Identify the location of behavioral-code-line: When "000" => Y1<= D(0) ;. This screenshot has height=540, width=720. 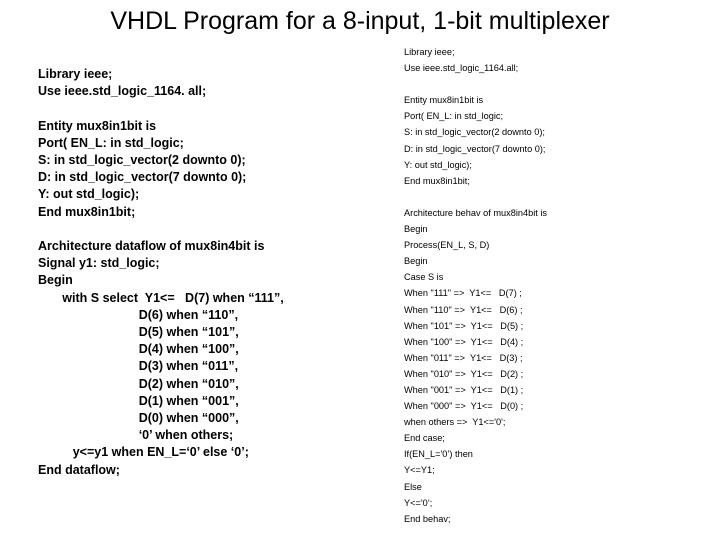
(464, 406).